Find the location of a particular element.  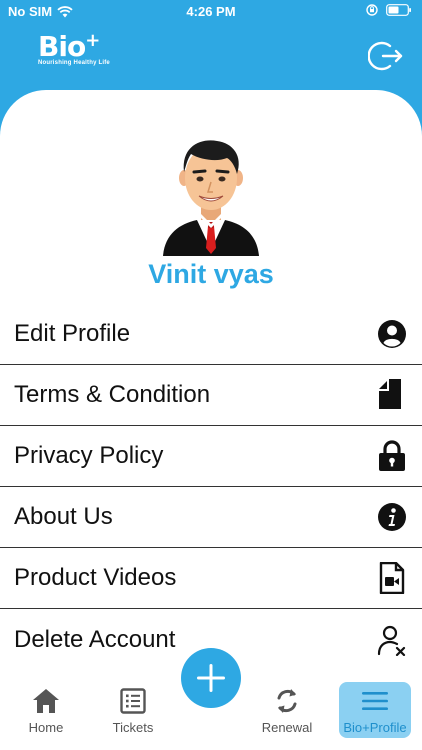

menu-icon is located at coordinates (375, 701).